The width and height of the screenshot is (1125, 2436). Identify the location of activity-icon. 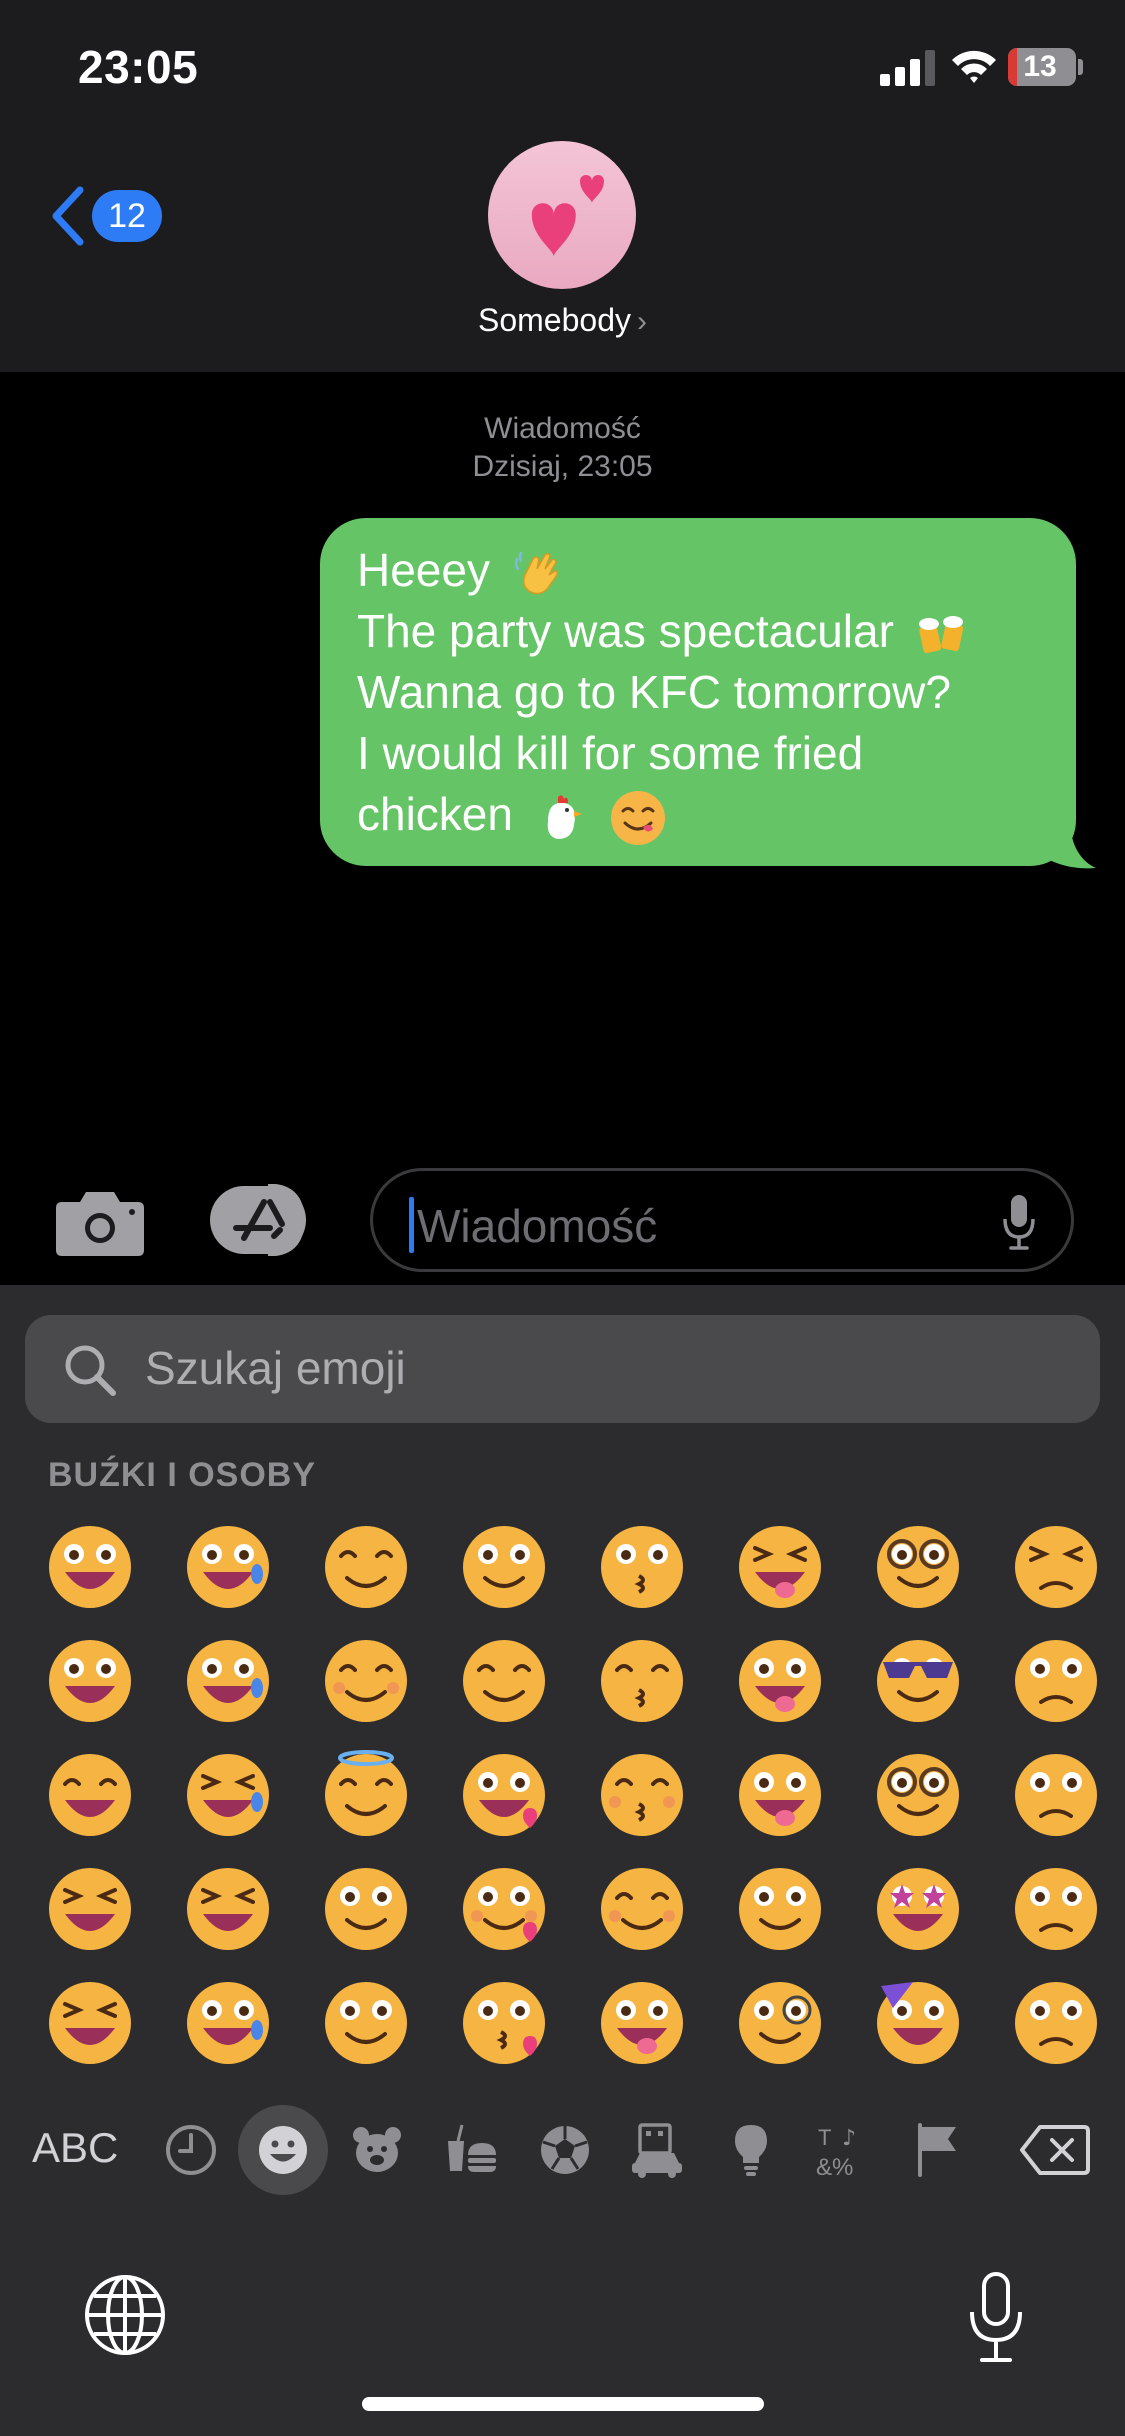
(565, 2150).